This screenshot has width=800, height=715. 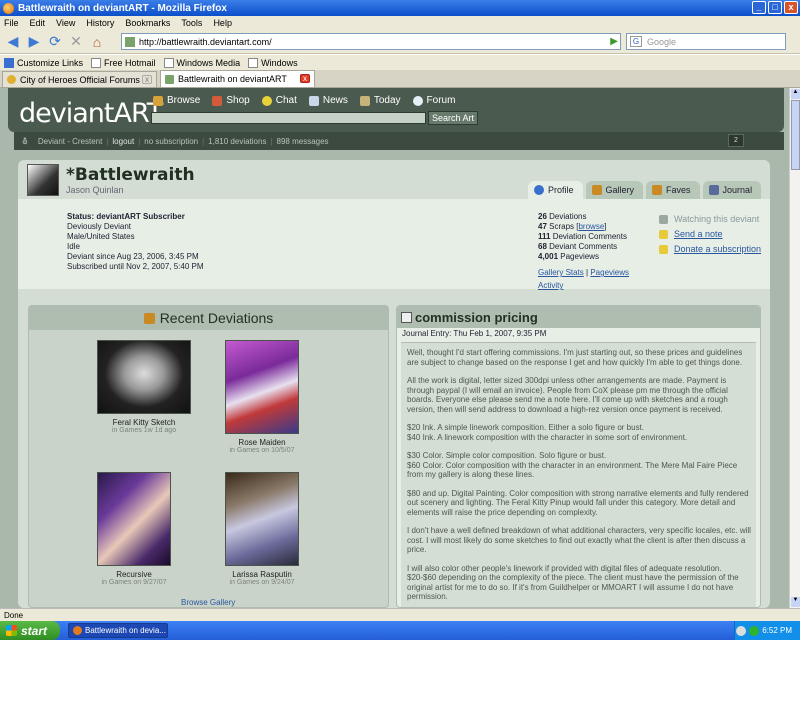 I want to click on send-note-action: Send a note, so click(x=710, y=234).